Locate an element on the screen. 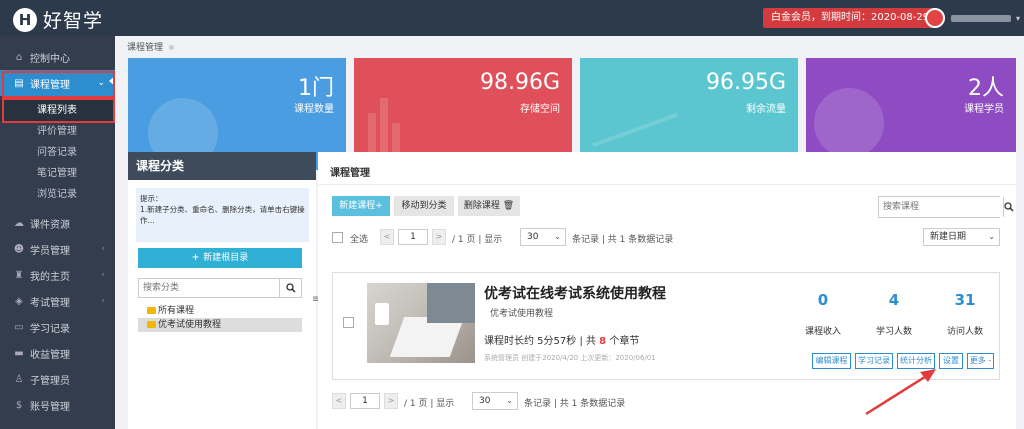  annotation-arrow is located at coordinates (900, 392).